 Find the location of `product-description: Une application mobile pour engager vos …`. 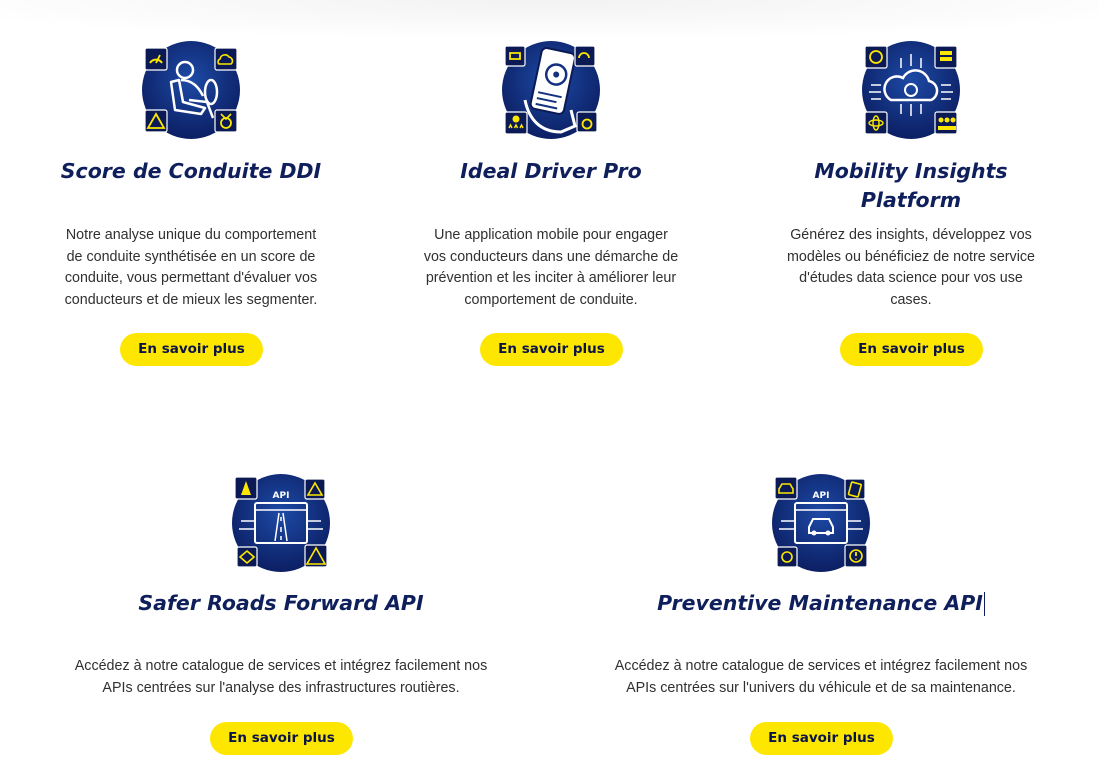

product-description: Une application mobile pour engager vos … is located at coordinates (551, 268).